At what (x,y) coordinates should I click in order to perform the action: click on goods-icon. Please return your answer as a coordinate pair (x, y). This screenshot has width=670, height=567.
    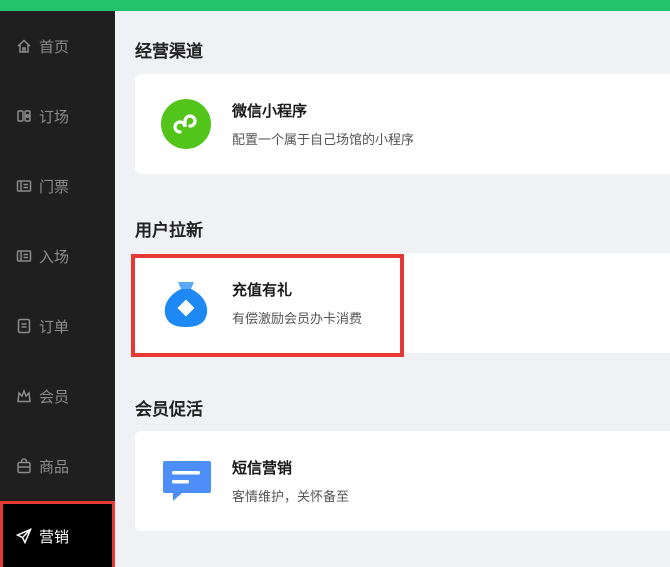
    Looking at the image, I should click on (24, 466).